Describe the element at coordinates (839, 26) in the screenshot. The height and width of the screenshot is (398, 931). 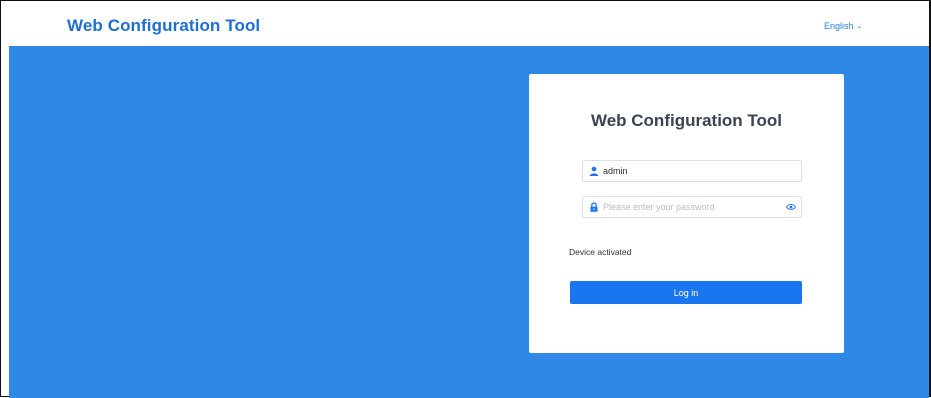
I see `language-label: English` at that location.